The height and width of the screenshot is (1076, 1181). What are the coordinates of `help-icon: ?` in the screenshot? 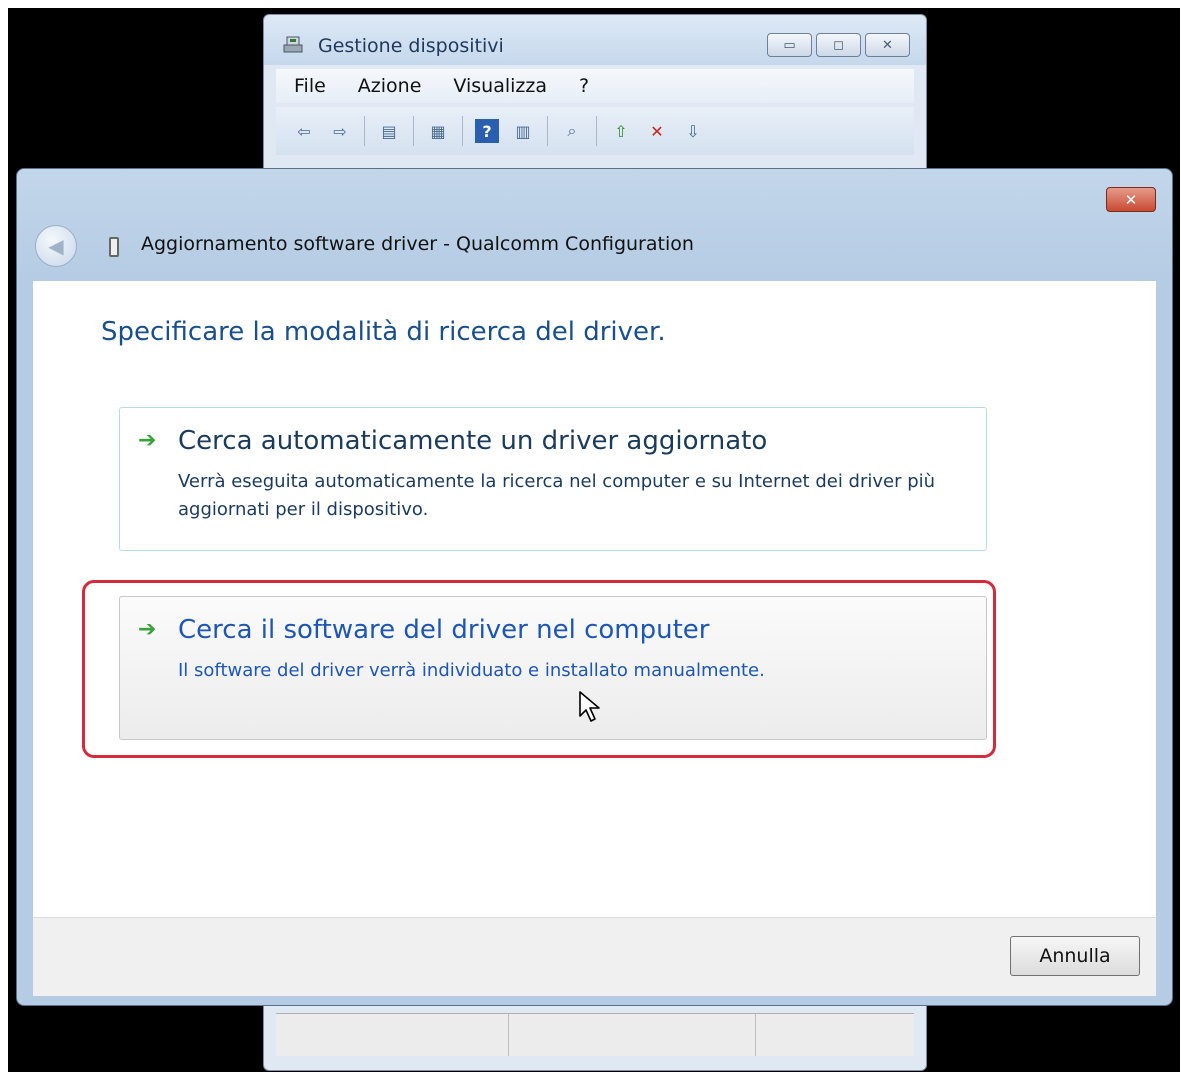 It's located at (487, 131).